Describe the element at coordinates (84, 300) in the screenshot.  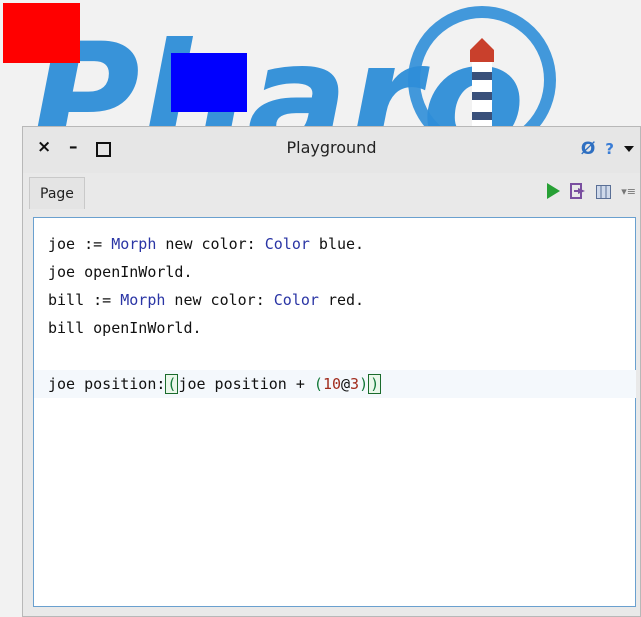
I see `code-token: bill :=` at that location.